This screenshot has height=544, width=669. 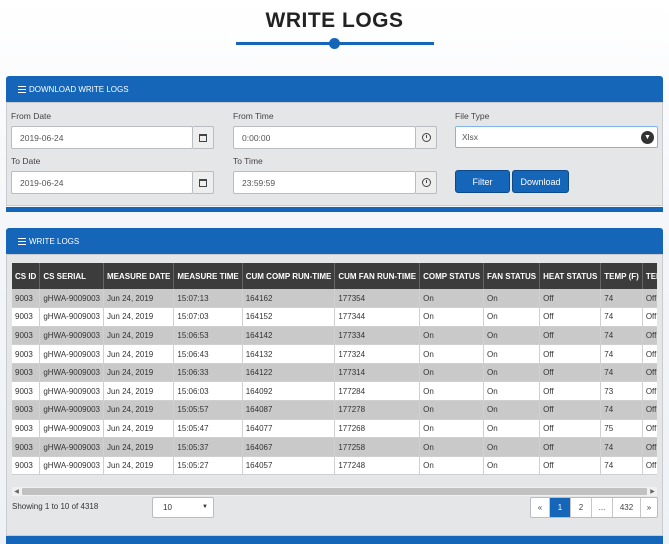 What do you see at coordinates (621, 429) in the screenshot?
I see `table-cell: 75` at bounding box center [621, 429].